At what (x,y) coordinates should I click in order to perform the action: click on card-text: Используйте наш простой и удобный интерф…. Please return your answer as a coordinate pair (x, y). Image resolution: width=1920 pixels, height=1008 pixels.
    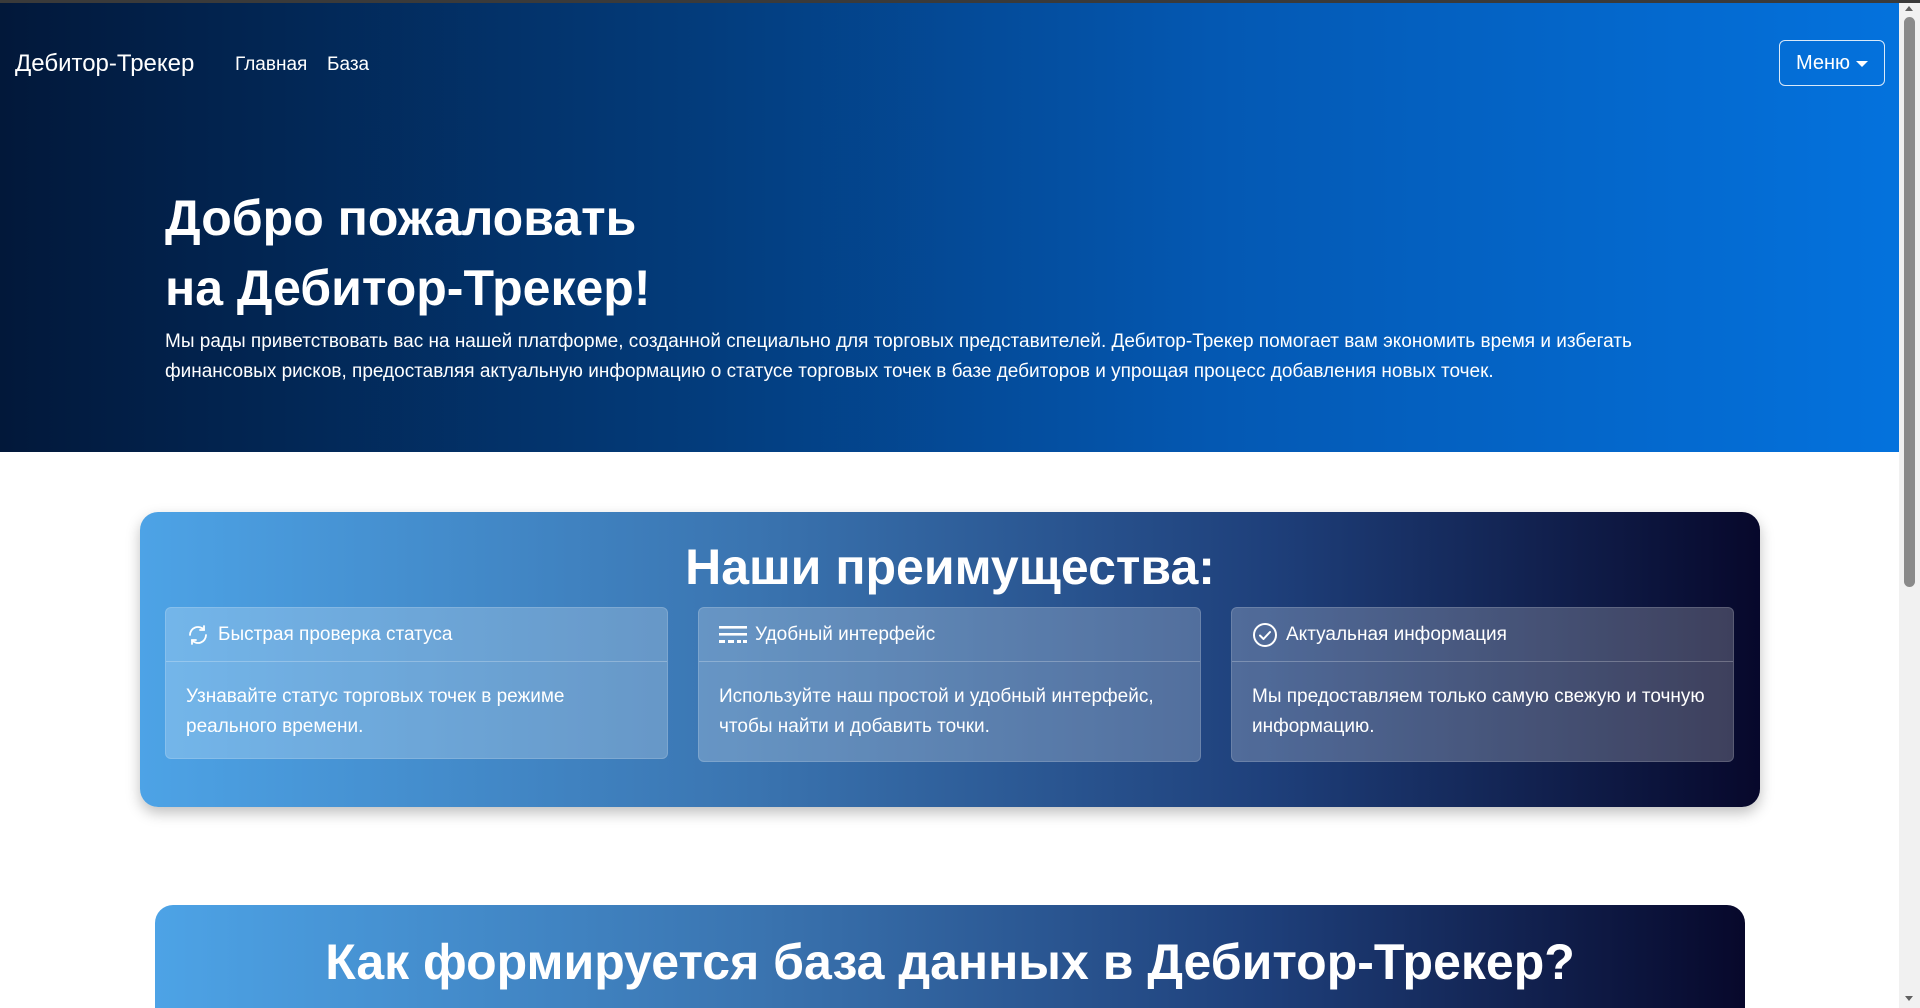
    Looking at the image, I should click on (936, 711).